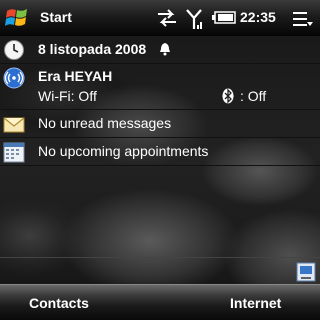 The height and width of the screenshot is (320, 320). Describe the element at coordinates (255, 303) in the screenshot. I see `internet-softkey: Internet` at that location.